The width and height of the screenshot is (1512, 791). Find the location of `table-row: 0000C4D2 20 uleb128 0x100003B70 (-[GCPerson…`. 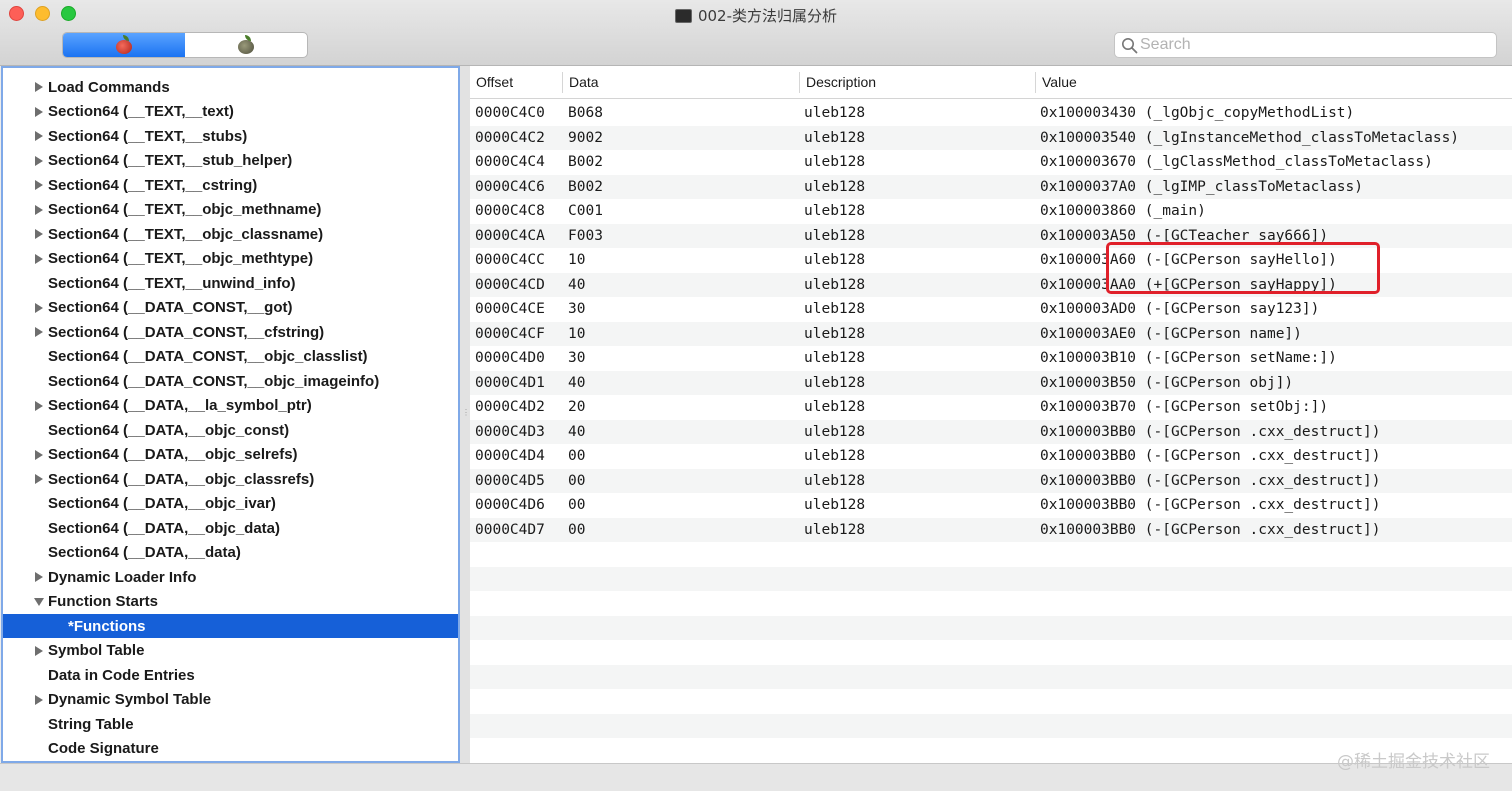

table-row: 0000C4D2 20 uleb128 0x100003B70 (-[GCPerson… is located at coordinates (991, 407).